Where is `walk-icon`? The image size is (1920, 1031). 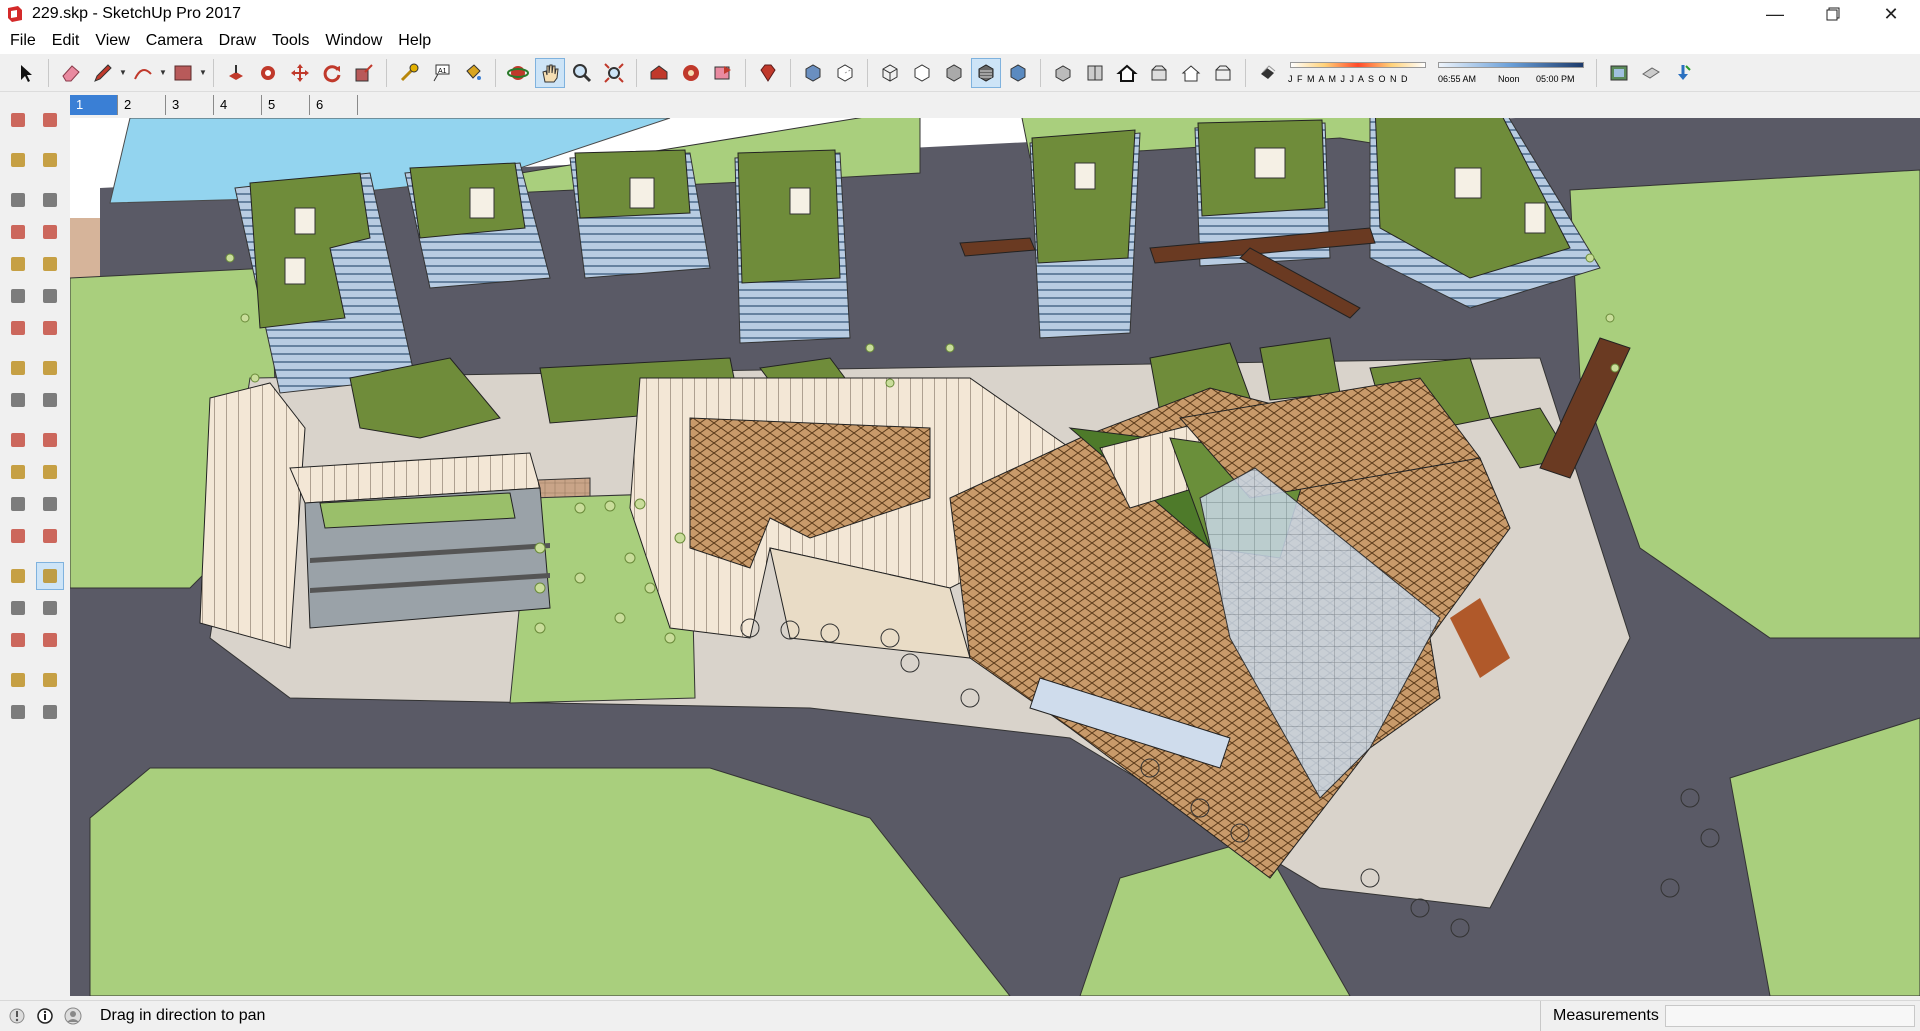 walk-icon is located at coordinates (18, 712).